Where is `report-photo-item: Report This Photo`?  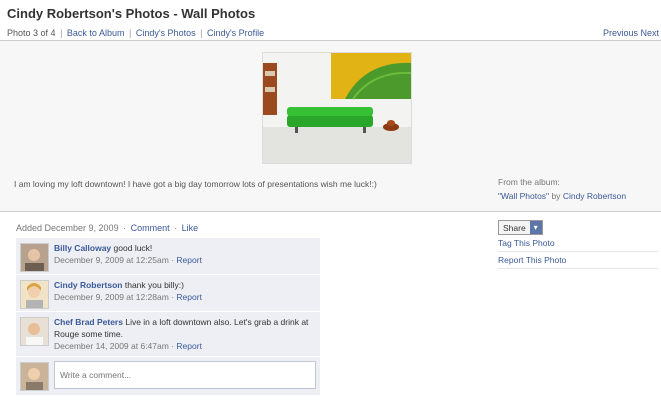 report-photo-item: Report This Photo is located at coordinates (578, 260).